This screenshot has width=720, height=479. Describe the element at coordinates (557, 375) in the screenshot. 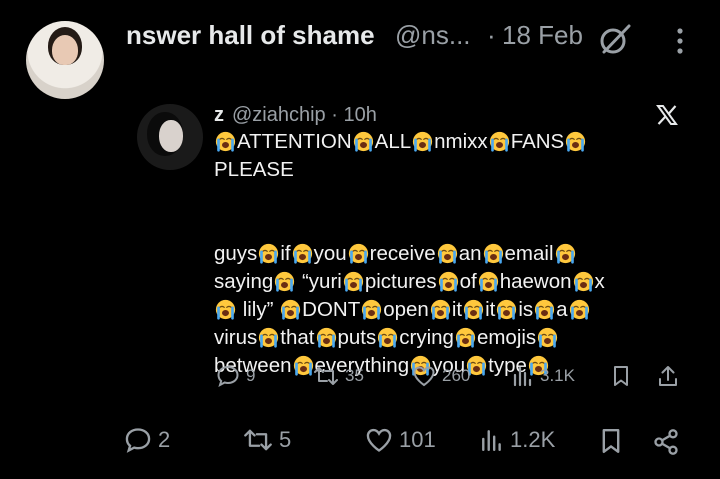

I see `quoted-views-count: 3.1K` at that location.